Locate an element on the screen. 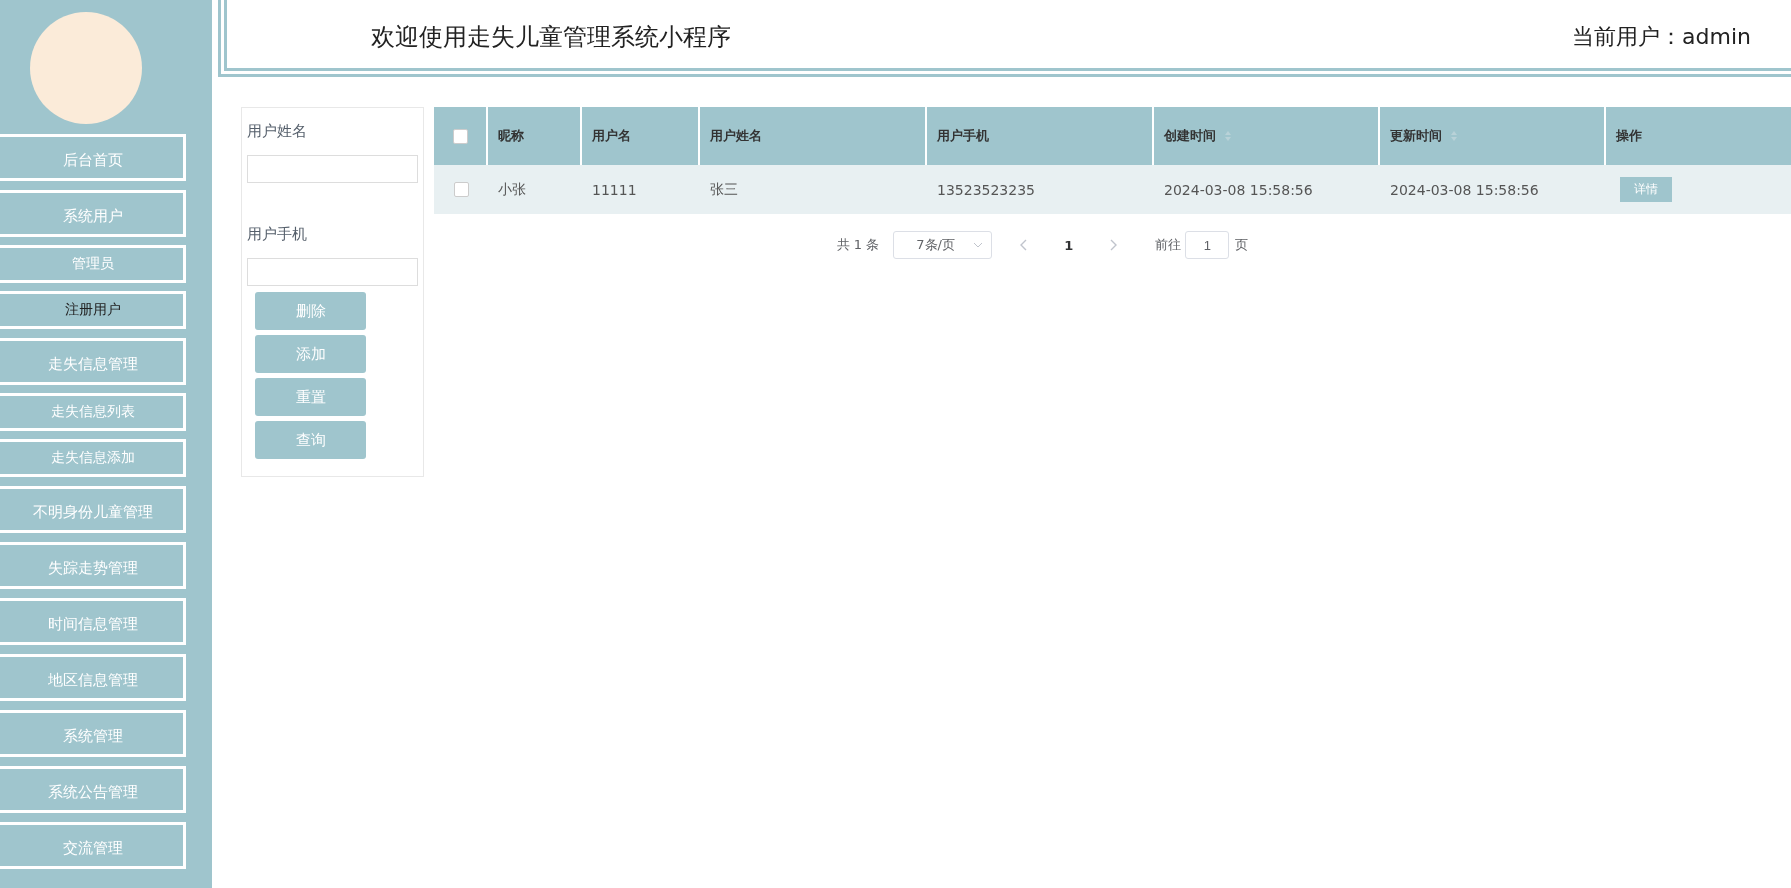 The width and height of the screenshot is (1791, 888). sidebar-item: 交流管理 is located at coordinates (93, 845).